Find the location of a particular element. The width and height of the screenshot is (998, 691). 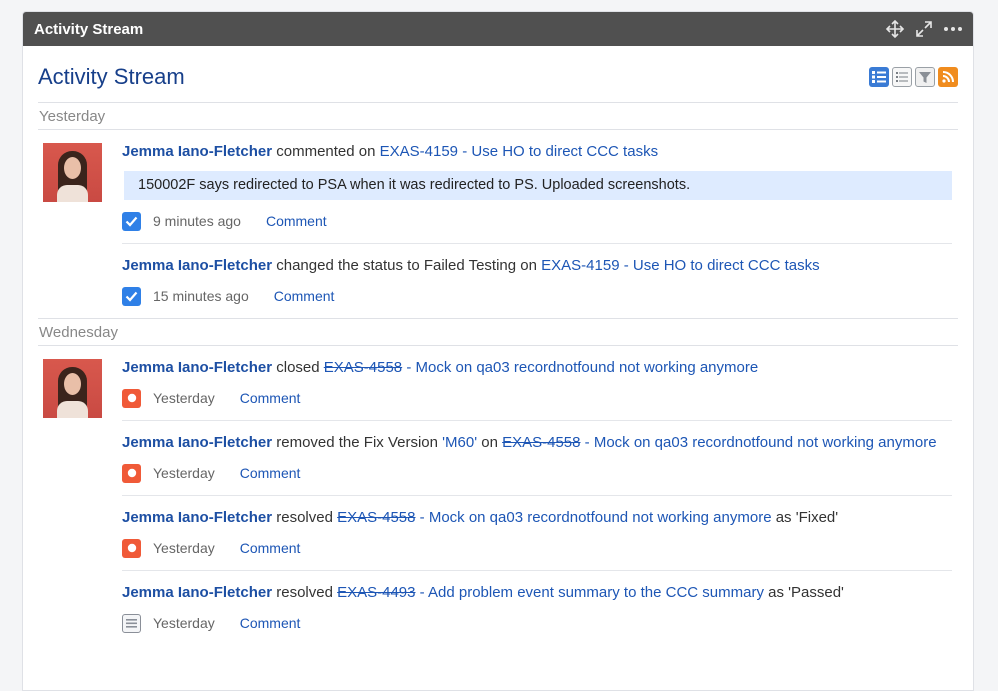

action-text: closed is located at coordinates (298, 367).